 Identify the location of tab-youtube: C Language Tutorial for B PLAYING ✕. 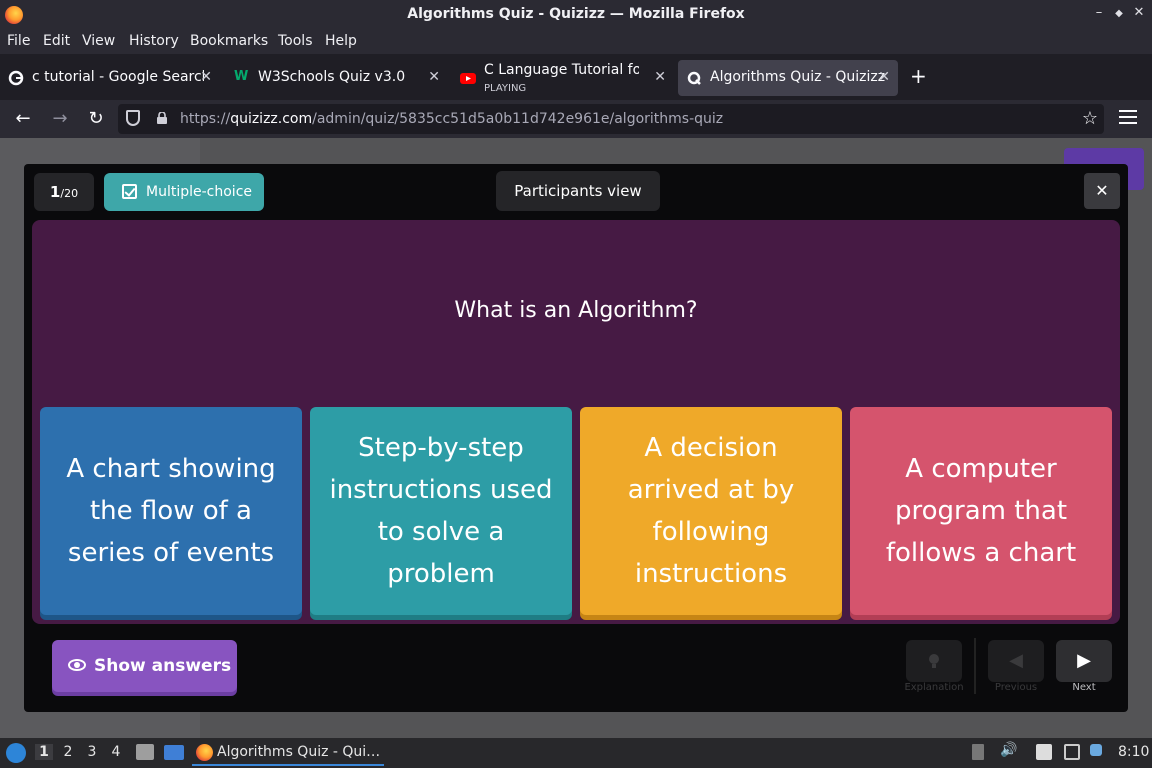
(563, 78).